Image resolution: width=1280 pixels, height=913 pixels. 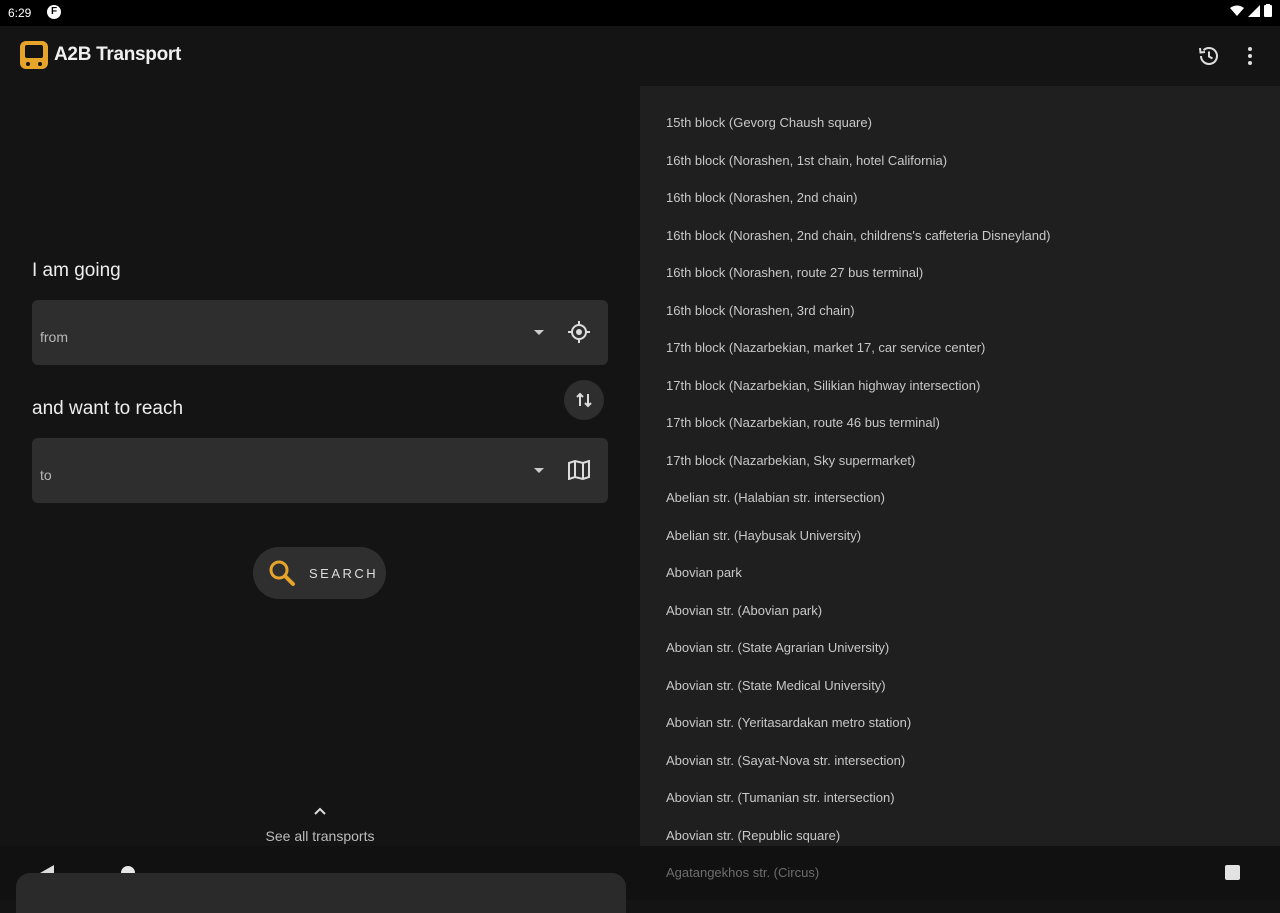 I want to click on from-field: from, so click(x=320, y=332).